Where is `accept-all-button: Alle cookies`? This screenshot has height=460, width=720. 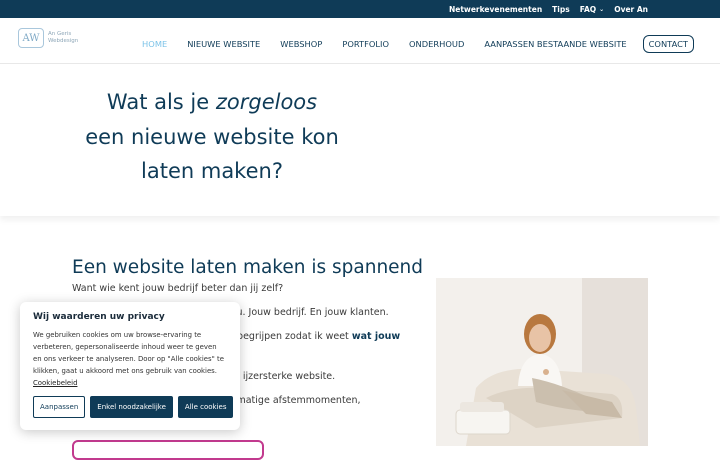
accept-all-button: Alle cookies is located at coordinates (205, 407).